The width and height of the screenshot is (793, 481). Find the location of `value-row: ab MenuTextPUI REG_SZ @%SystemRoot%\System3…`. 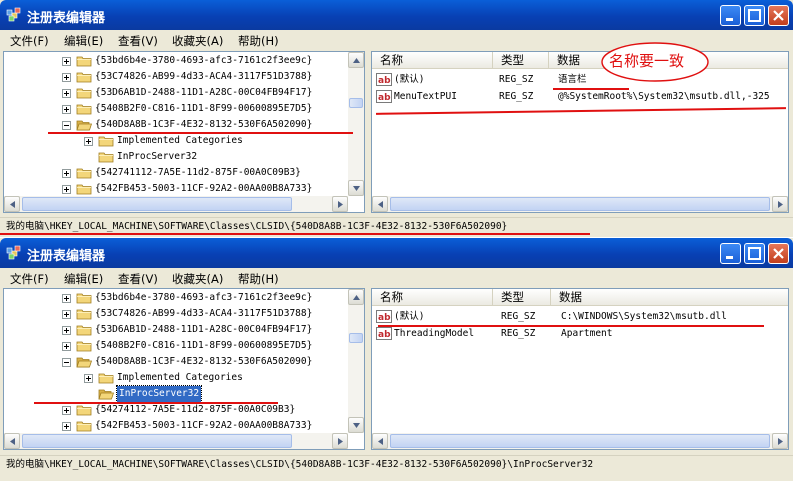

value-row: ab MenuTextPUI REG_SZ @%SystemRoot%\System3… is located at coordinates (580, 96).